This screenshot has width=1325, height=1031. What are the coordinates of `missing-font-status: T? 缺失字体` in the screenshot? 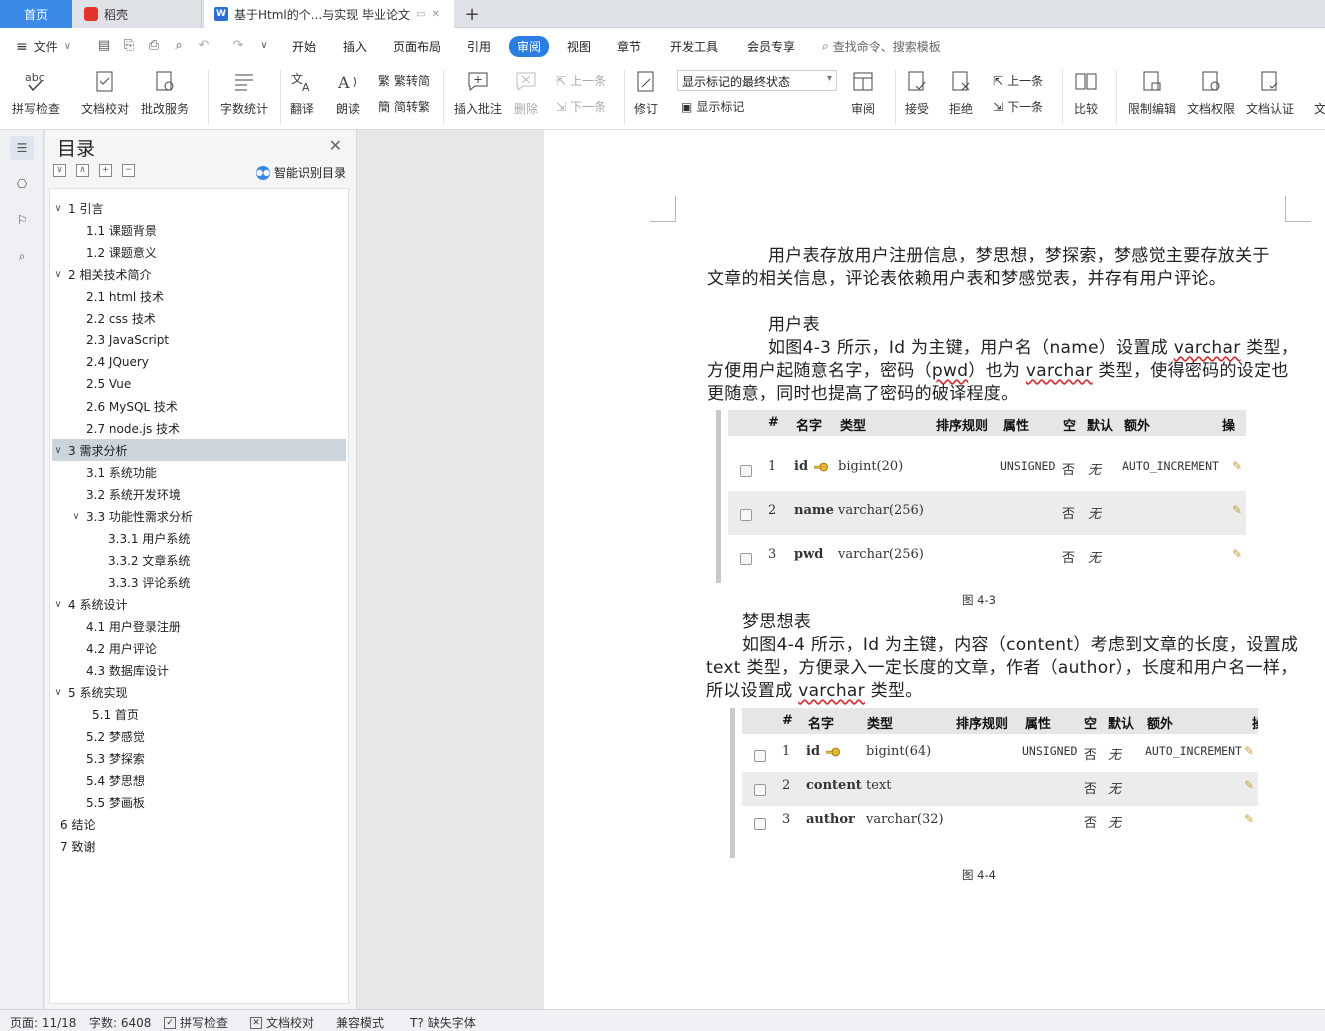 It's located at (443, 1022).